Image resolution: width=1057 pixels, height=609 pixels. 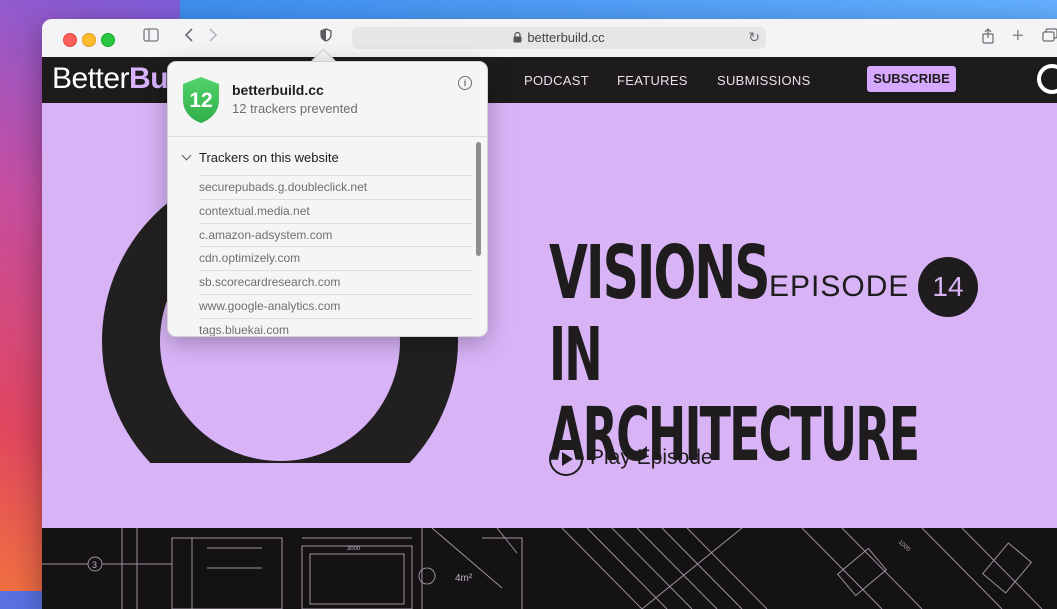 I want to click on blueprint-section: 3 4m² 3000 1000, so click(x=549, y=568).